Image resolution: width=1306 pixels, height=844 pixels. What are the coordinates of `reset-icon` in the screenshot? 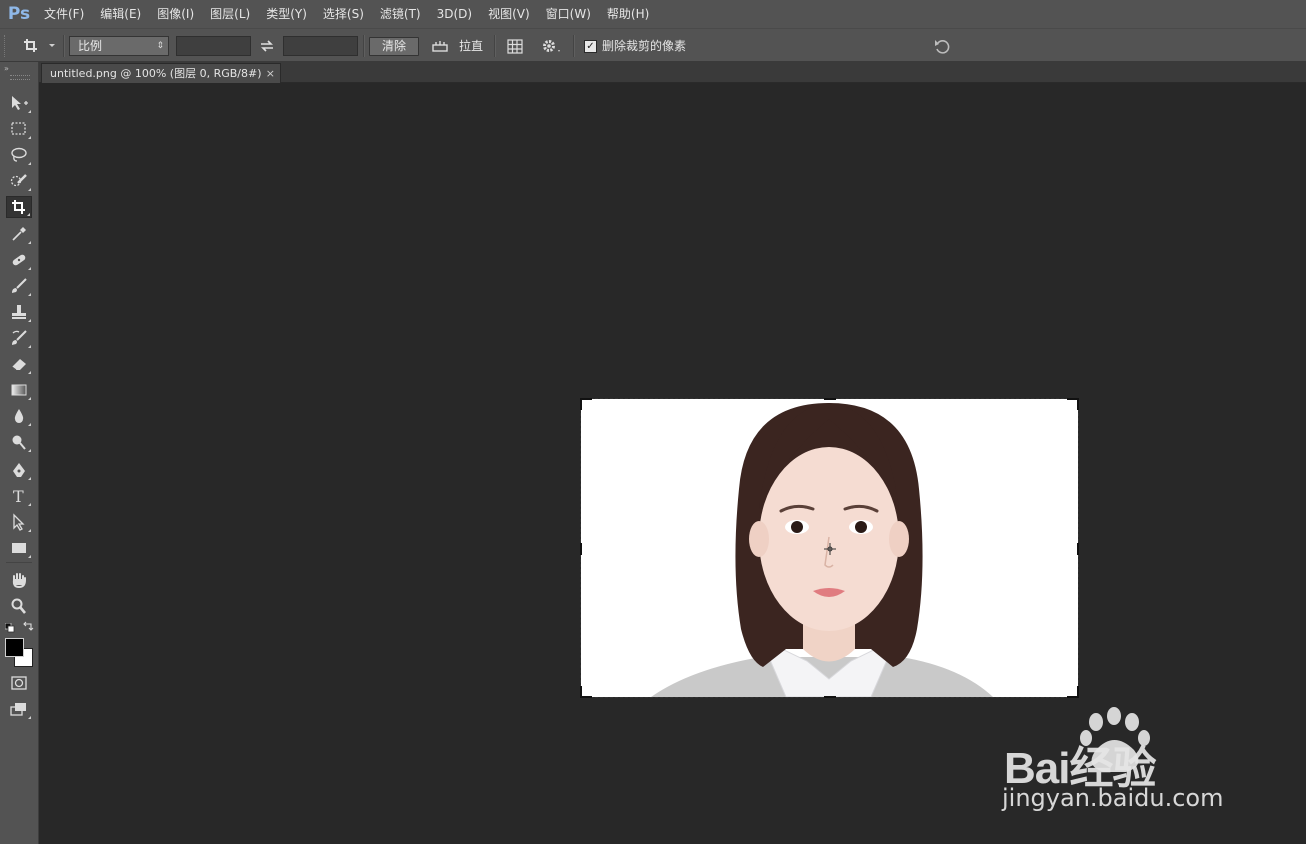 It's located at (942, 46).